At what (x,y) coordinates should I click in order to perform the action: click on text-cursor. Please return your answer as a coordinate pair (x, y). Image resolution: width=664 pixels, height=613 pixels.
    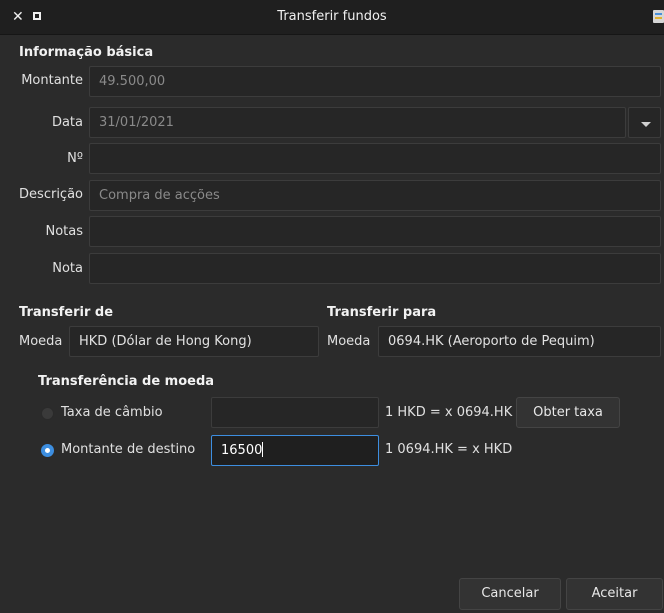
    Looking at the image, I should click on (263, 449).